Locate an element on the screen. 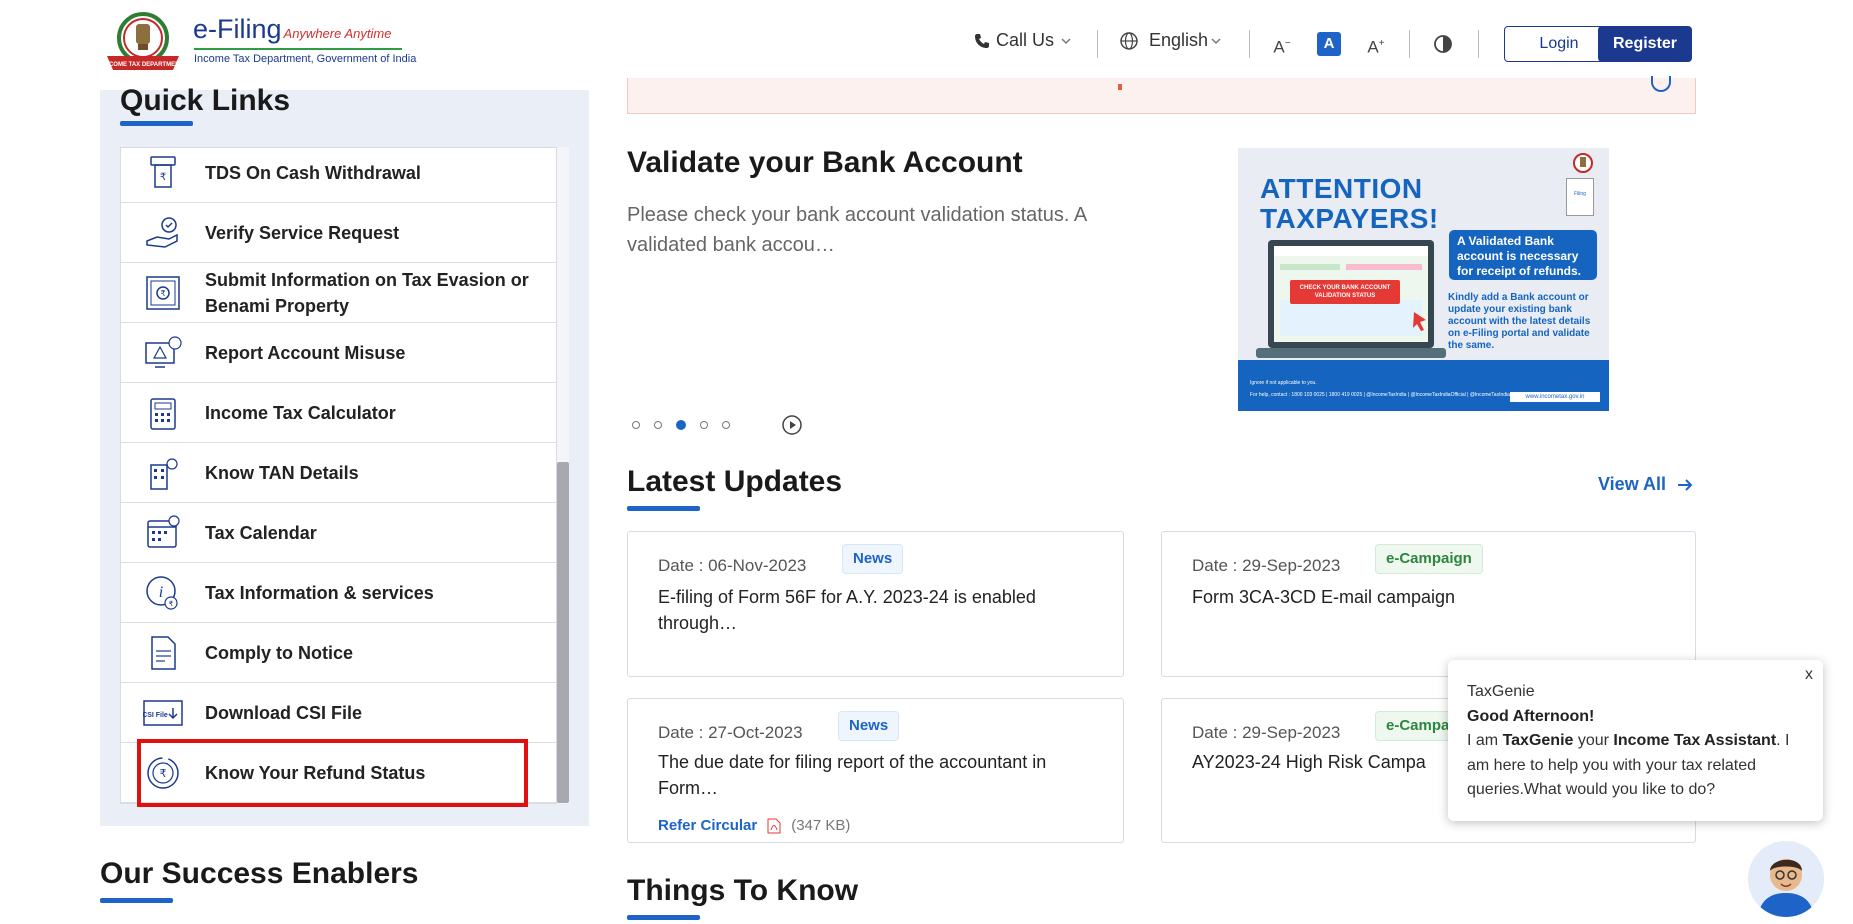 This screenshot has width=1853, height=924. assistant-avatar-icon is located at coordinates (1786, 879).